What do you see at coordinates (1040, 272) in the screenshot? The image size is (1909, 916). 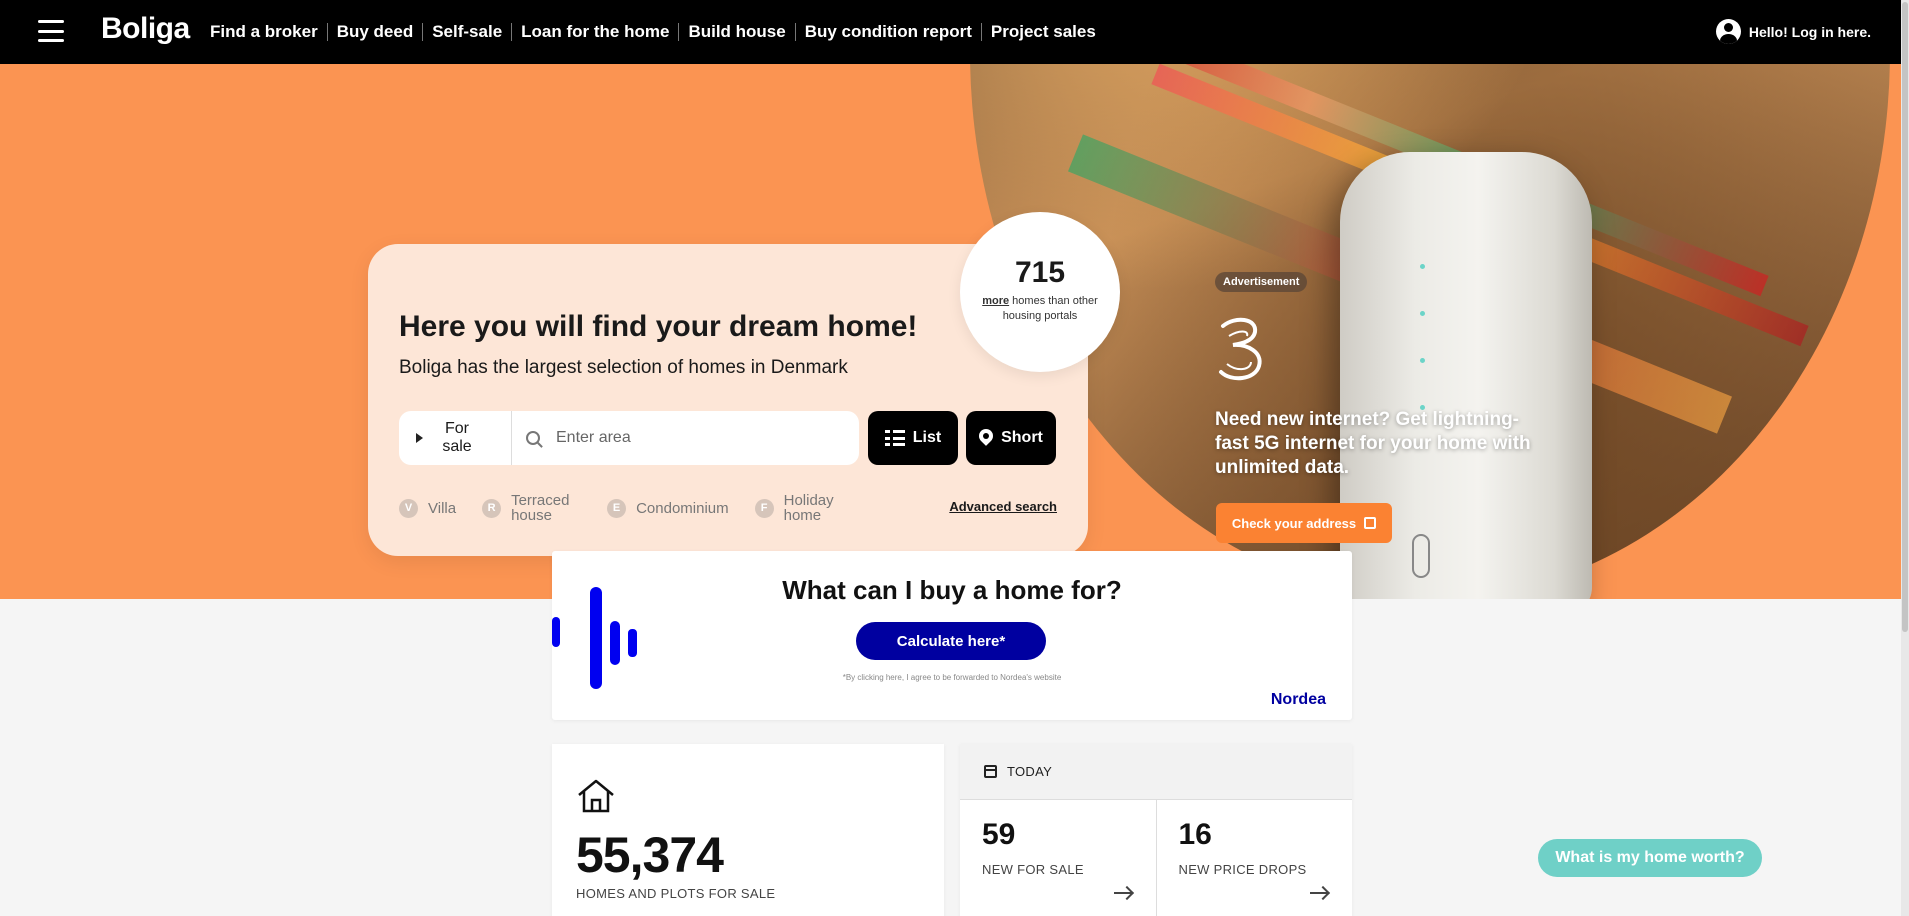 I see `counter-number: 715` at bounding box center [1040, 272].